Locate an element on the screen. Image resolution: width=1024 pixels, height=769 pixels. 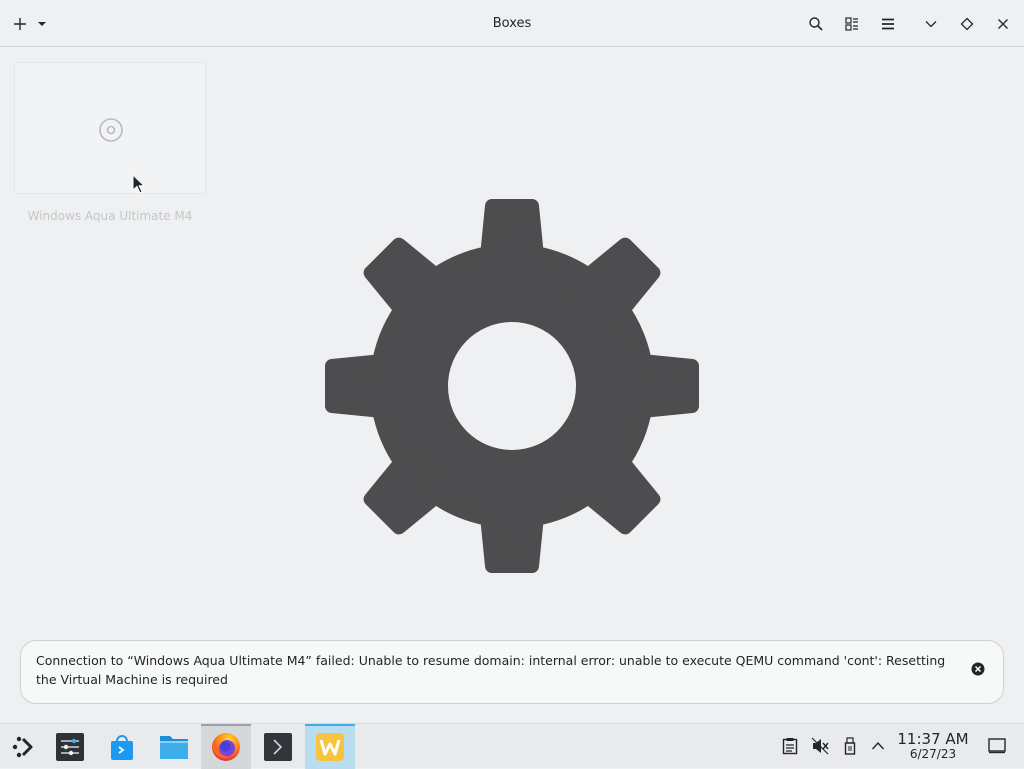
close-button is located at coordinates (1003, 24).